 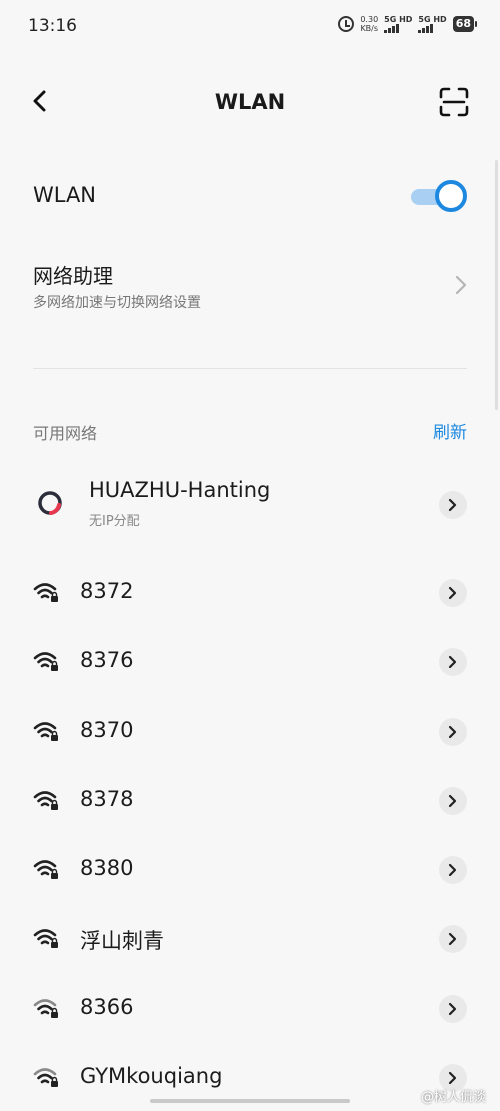 What do you see at coordinates (107, 591) in the screenshot?
I see `network-name: 8372` at bounding box center [107, 591].